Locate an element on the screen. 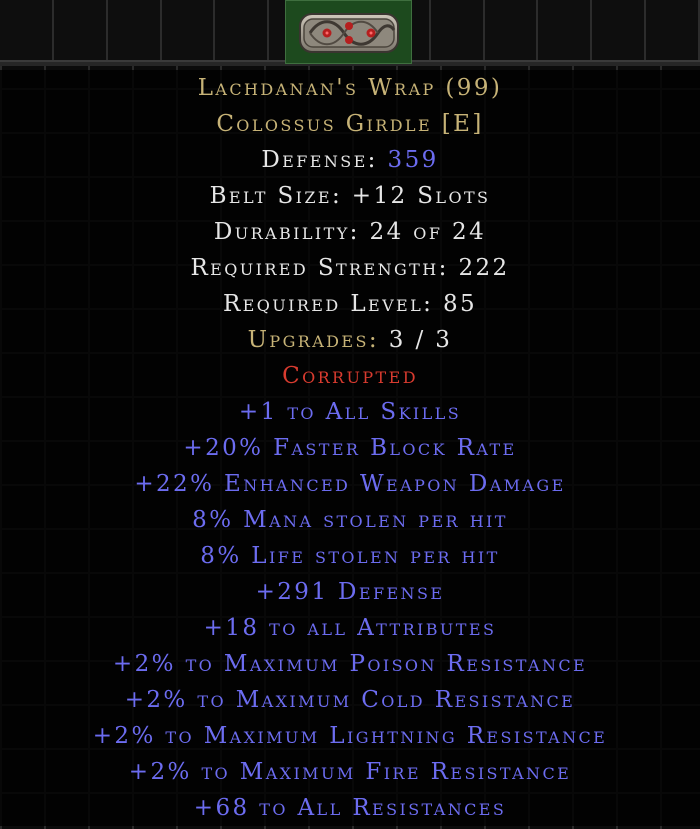  defense-stat: Defense: 359 is located at coordinates (350, 160).